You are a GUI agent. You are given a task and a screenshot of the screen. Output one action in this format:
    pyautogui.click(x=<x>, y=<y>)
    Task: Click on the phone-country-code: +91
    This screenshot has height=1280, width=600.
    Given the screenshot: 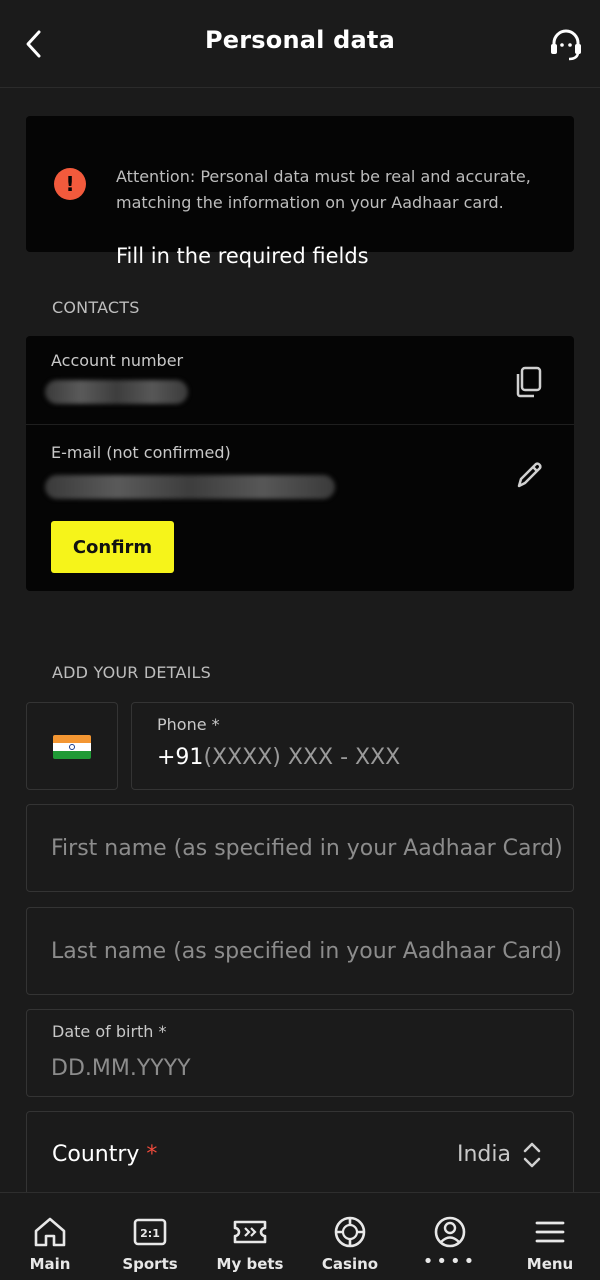 What is the action you would take?
    pyautogui.click(x=180, y=757)
    